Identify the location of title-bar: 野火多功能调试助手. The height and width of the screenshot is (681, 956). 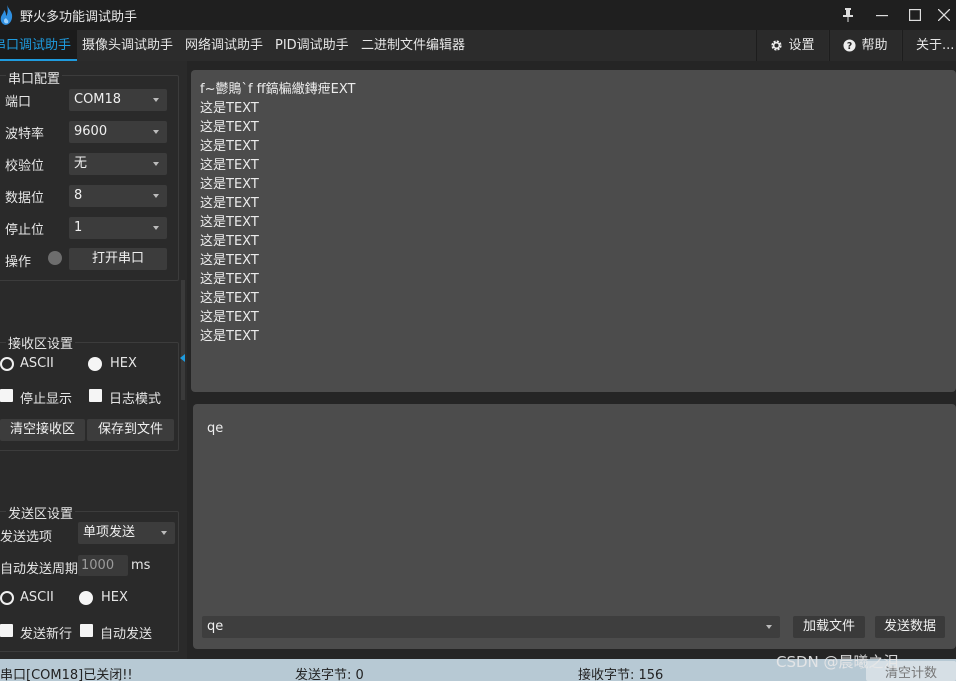
(478, 15).